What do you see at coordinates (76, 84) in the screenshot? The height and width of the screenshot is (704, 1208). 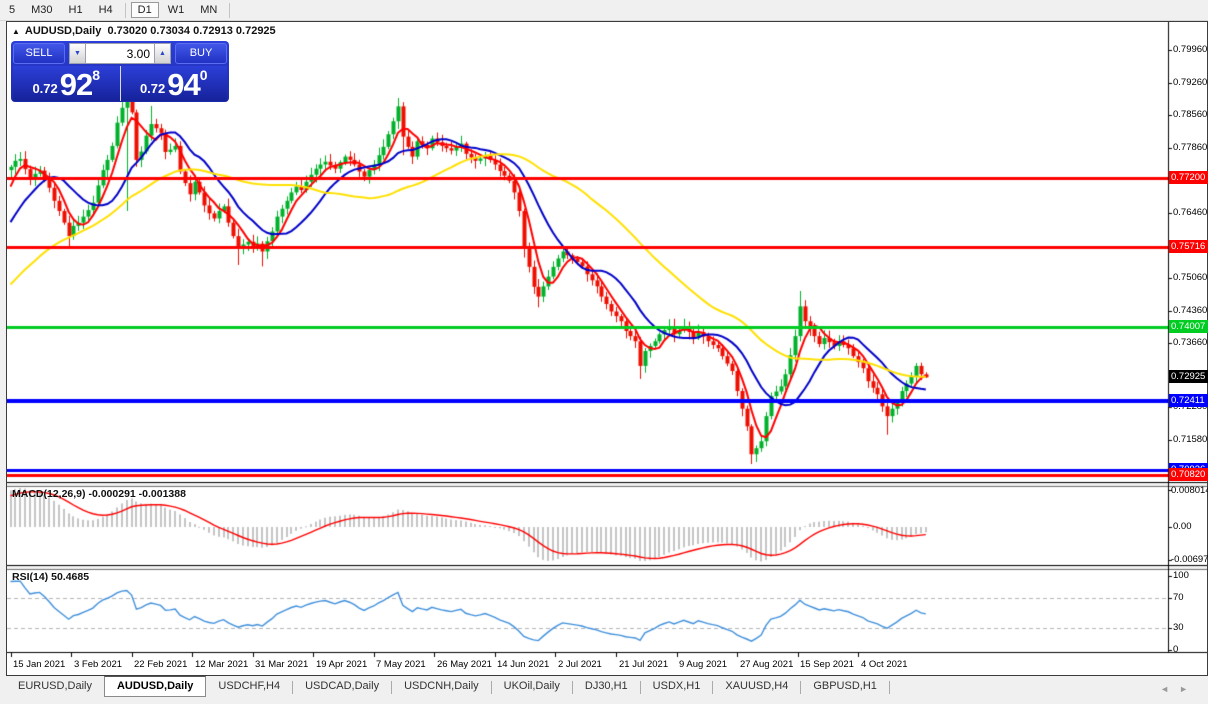 I see `sell-price-big: 92` at bounding box center [76, 84].